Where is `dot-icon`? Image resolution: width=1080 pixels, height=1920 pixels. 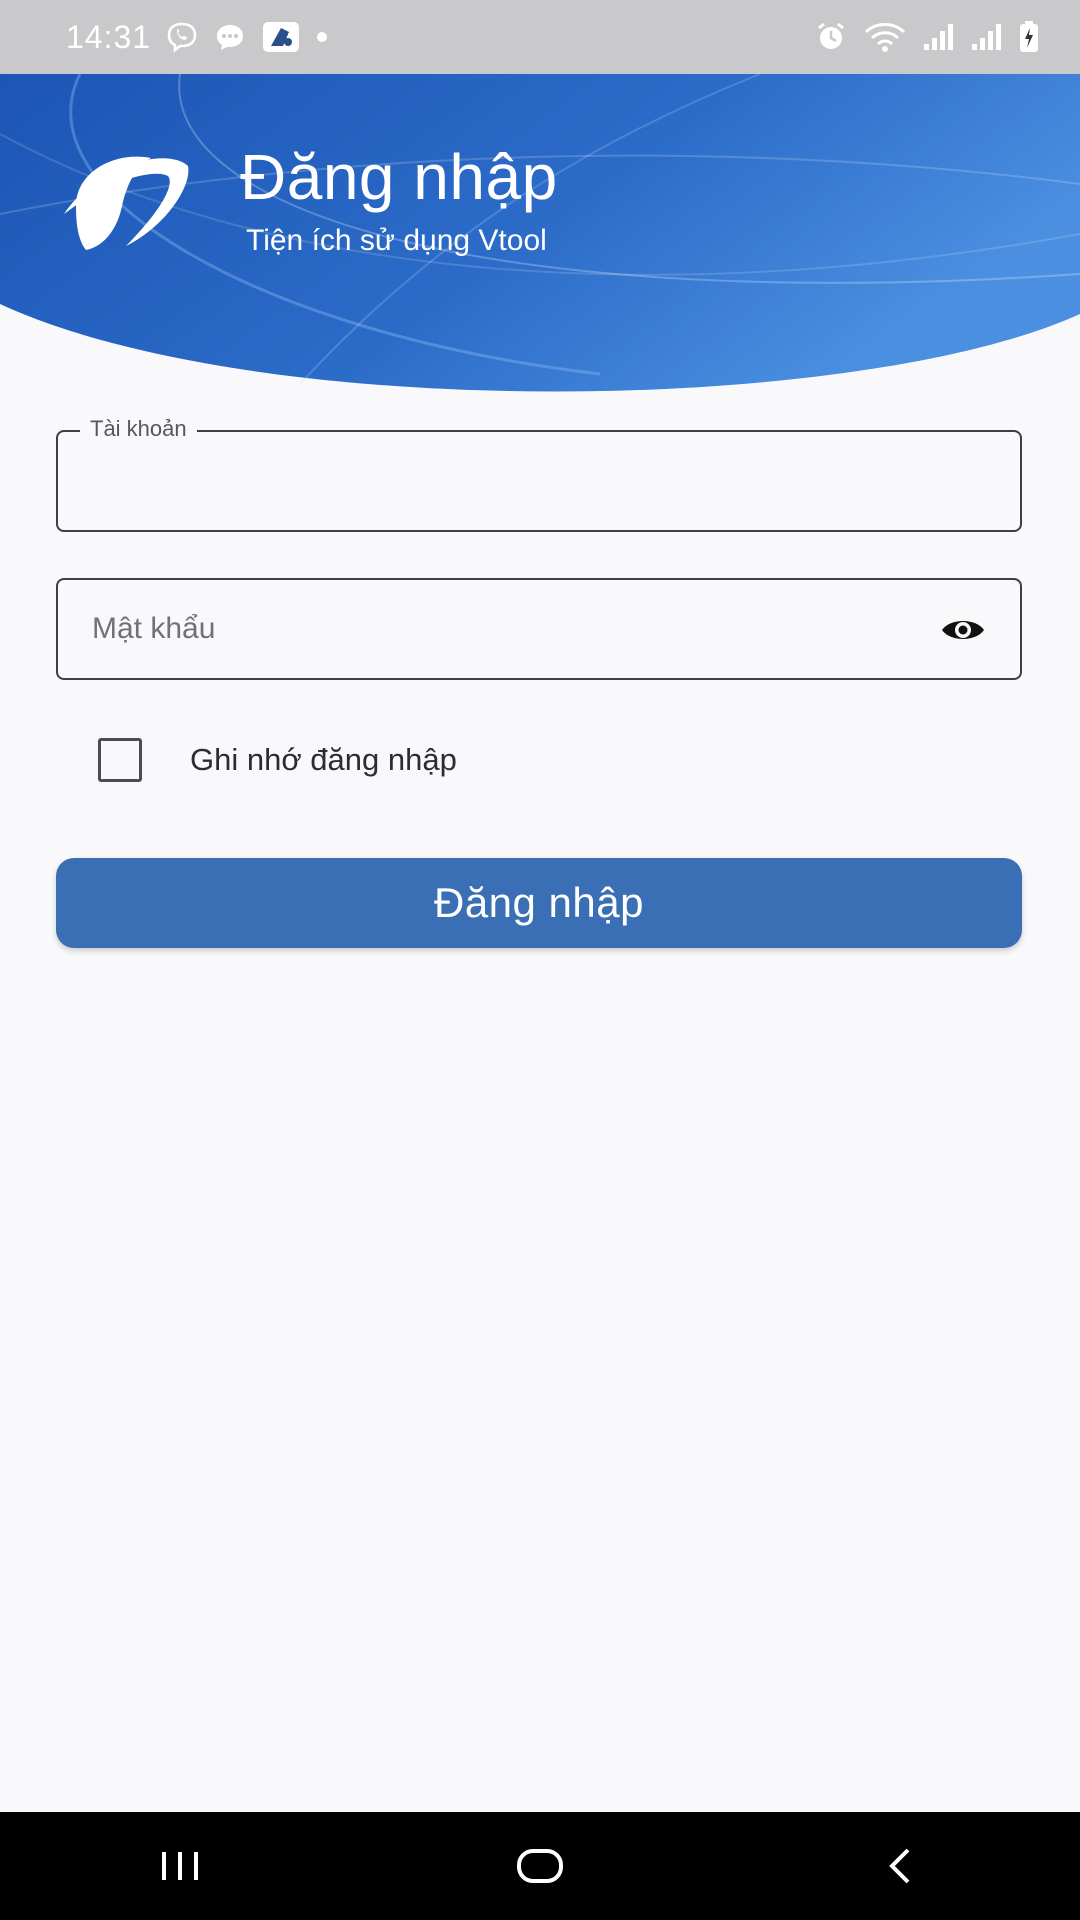
dot-icon is located at coordinates (322, 37).